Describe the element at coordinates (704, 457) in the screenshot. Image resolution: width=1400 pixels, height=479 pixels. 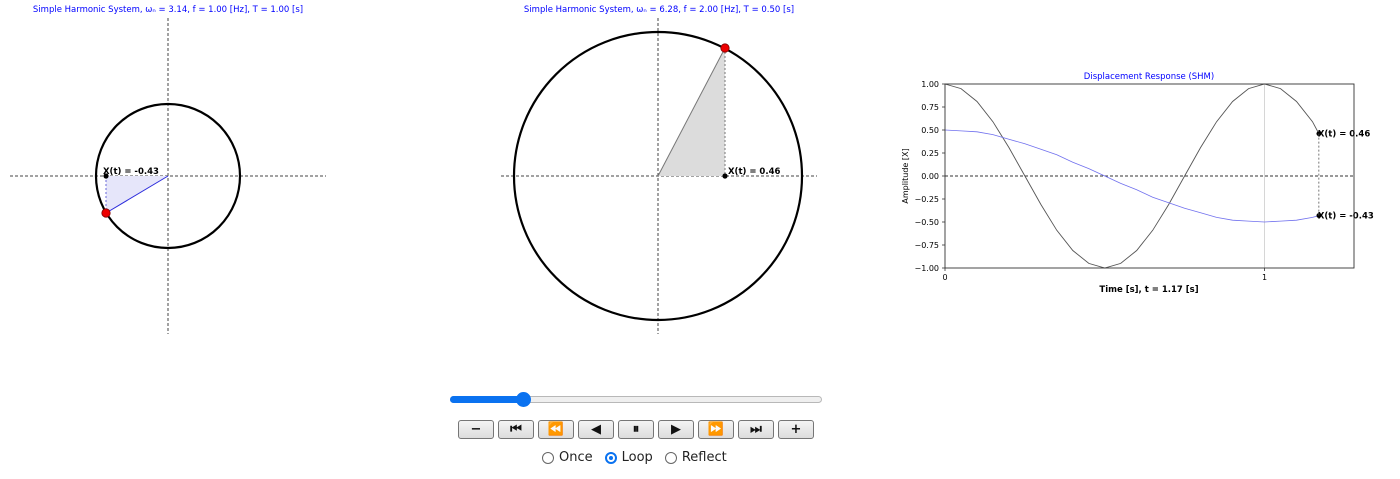
I see `radio-label: Reflect` at that location.